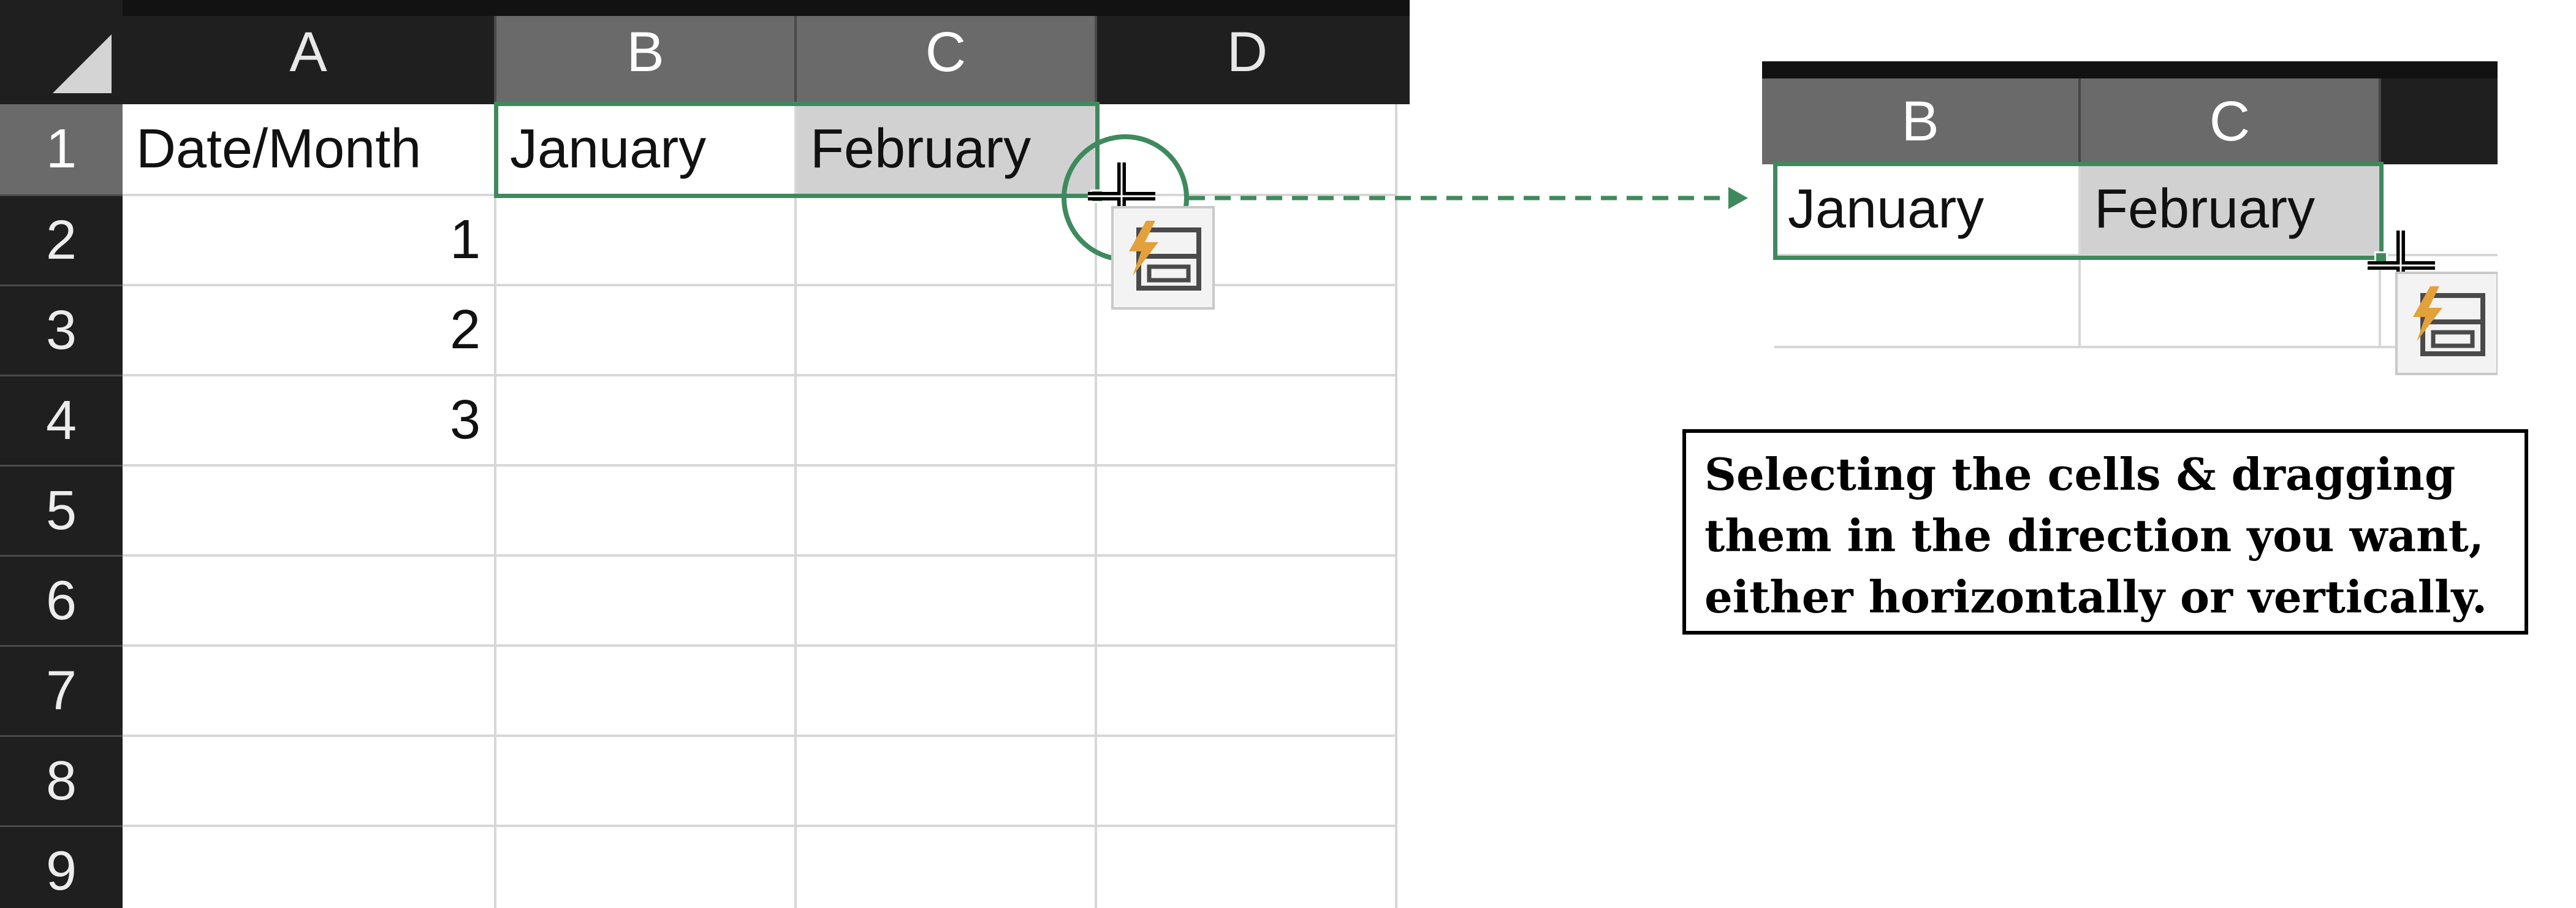 Image resolution: width=2576 pixels, height=908 pixels. I want to click on arrow-head-icon, so click(1738, 198).